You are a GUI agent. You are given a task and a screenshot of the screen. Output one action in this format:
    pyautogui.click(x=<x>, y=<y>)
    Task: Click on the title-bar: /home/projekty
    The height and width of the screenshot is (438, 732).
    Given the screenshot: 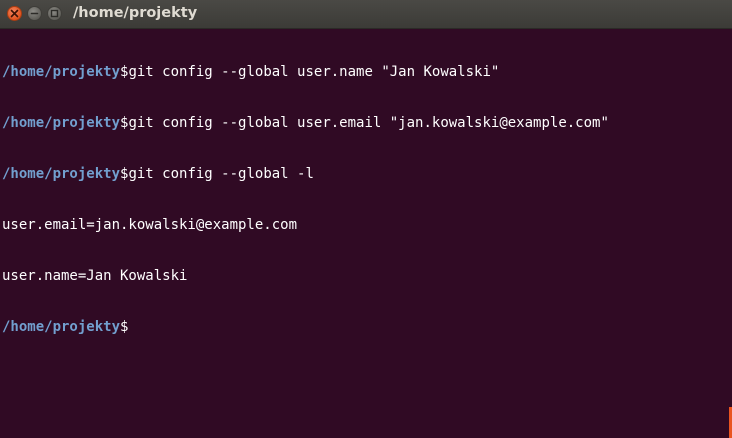 What is the action you would take?
    pyautogui.click(x=366, y=14)
    